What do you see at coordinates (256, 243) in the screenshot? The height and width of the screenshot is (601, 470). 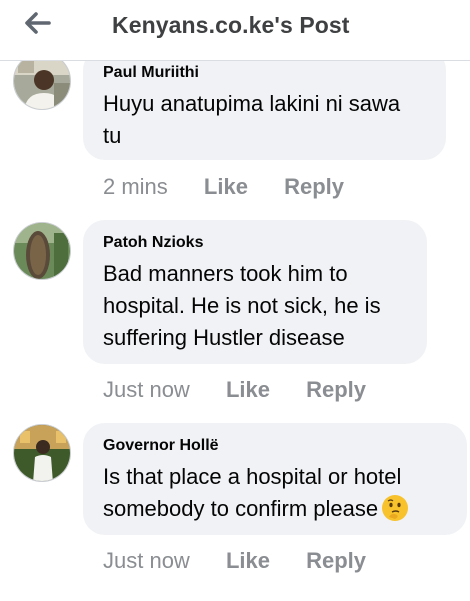 I see `comment-author: Patoh Nzioks` at bounding box center [256, 243].